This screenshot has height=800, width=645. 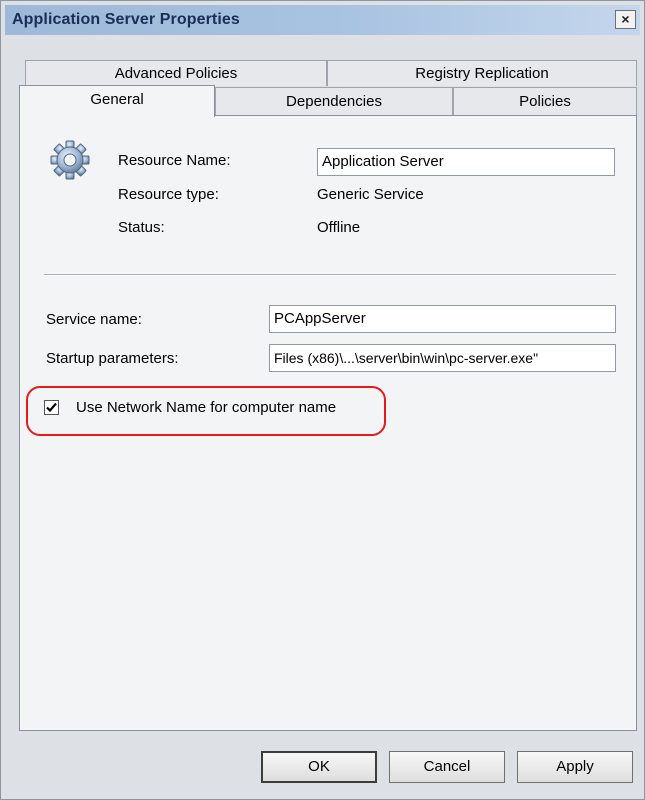 I want to click on use-network-name-checkbox, so click(x=51, y=407).